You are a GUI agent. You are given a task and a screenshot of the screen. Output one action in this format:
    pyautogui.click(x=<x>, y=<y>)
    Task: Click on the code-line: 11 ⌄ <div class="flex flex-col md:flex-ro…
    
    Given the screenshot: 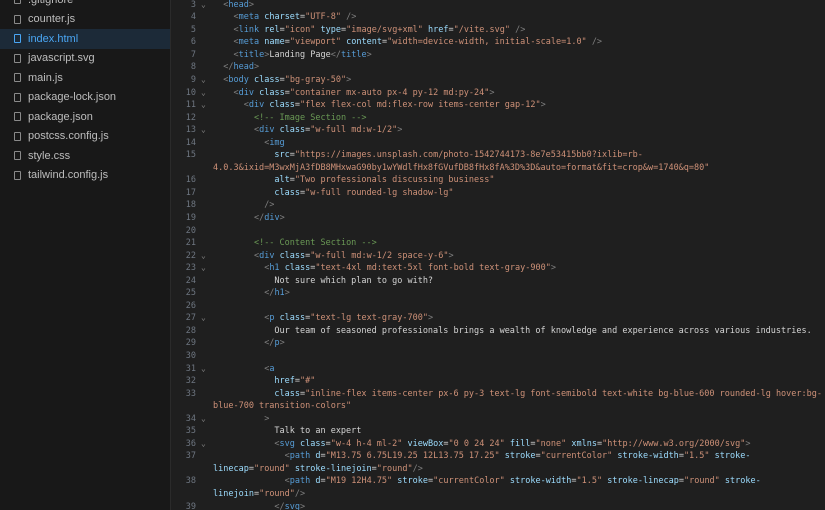 What is the action you would take?
    pyautogui.click(x=498, y=105)
    